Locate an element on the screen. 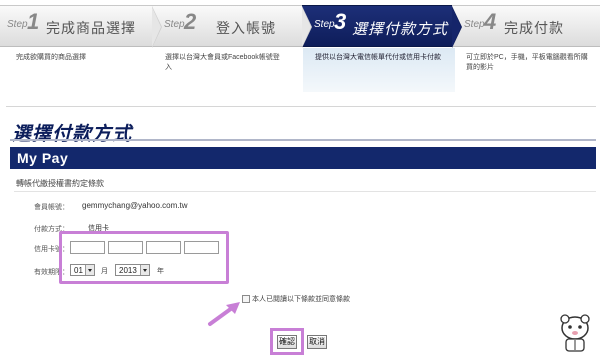 This screenshot has width=600, height=358. agree-checkbox is located at coordinates (246, 299).